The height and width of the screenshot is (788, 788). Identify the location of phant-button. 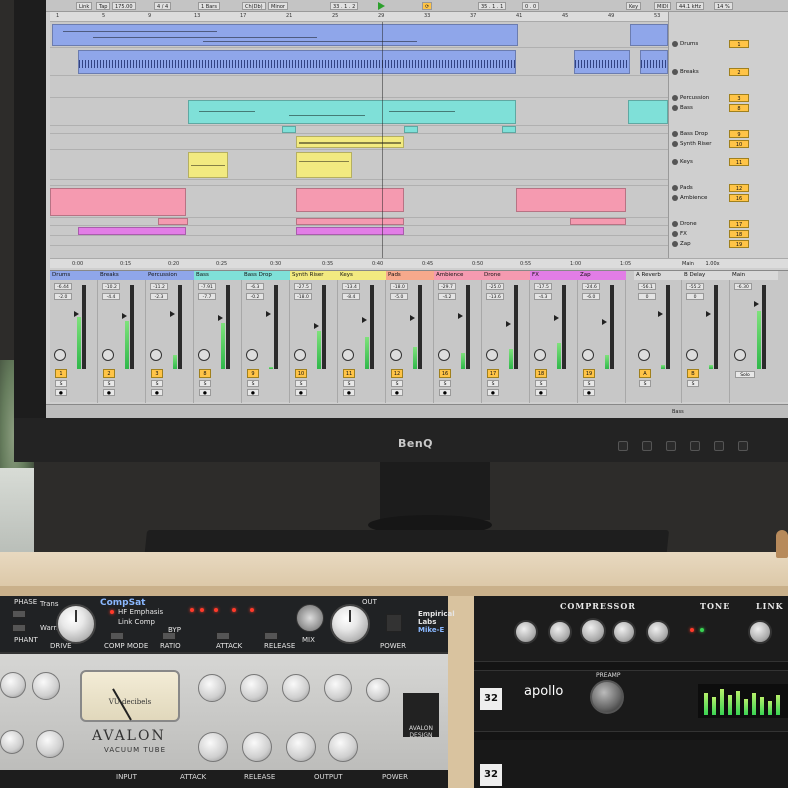
(19, 628).